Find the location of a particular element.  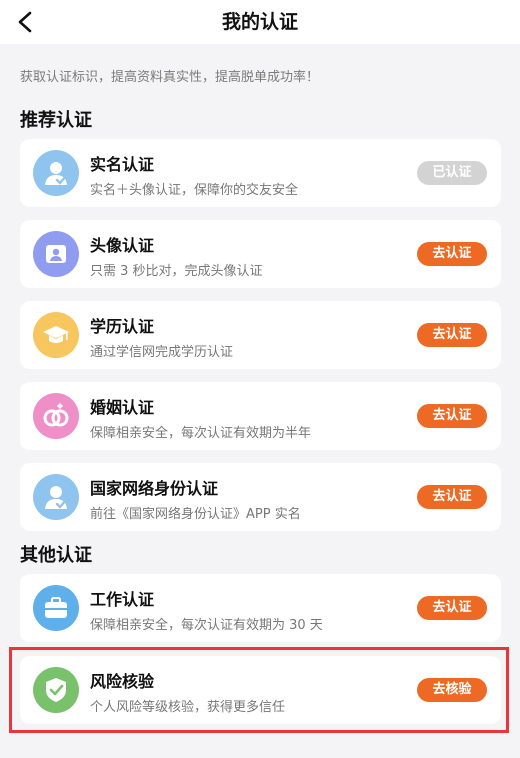

portrait-frame-icon is located at coordinates (56, 254).